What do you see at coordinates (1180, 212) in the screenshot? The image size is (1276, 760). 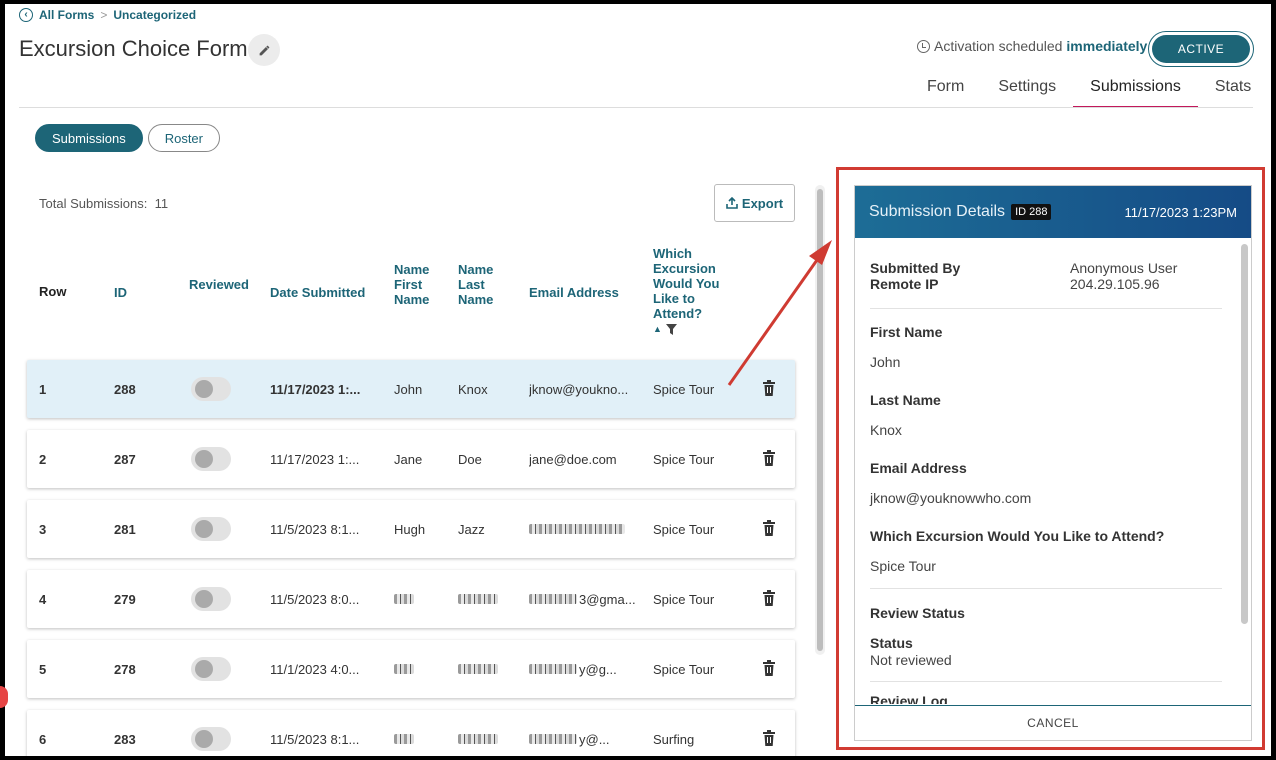 I see `panel-date: 11/17/2023 1:23PM` at bounding box center [1180, 212].